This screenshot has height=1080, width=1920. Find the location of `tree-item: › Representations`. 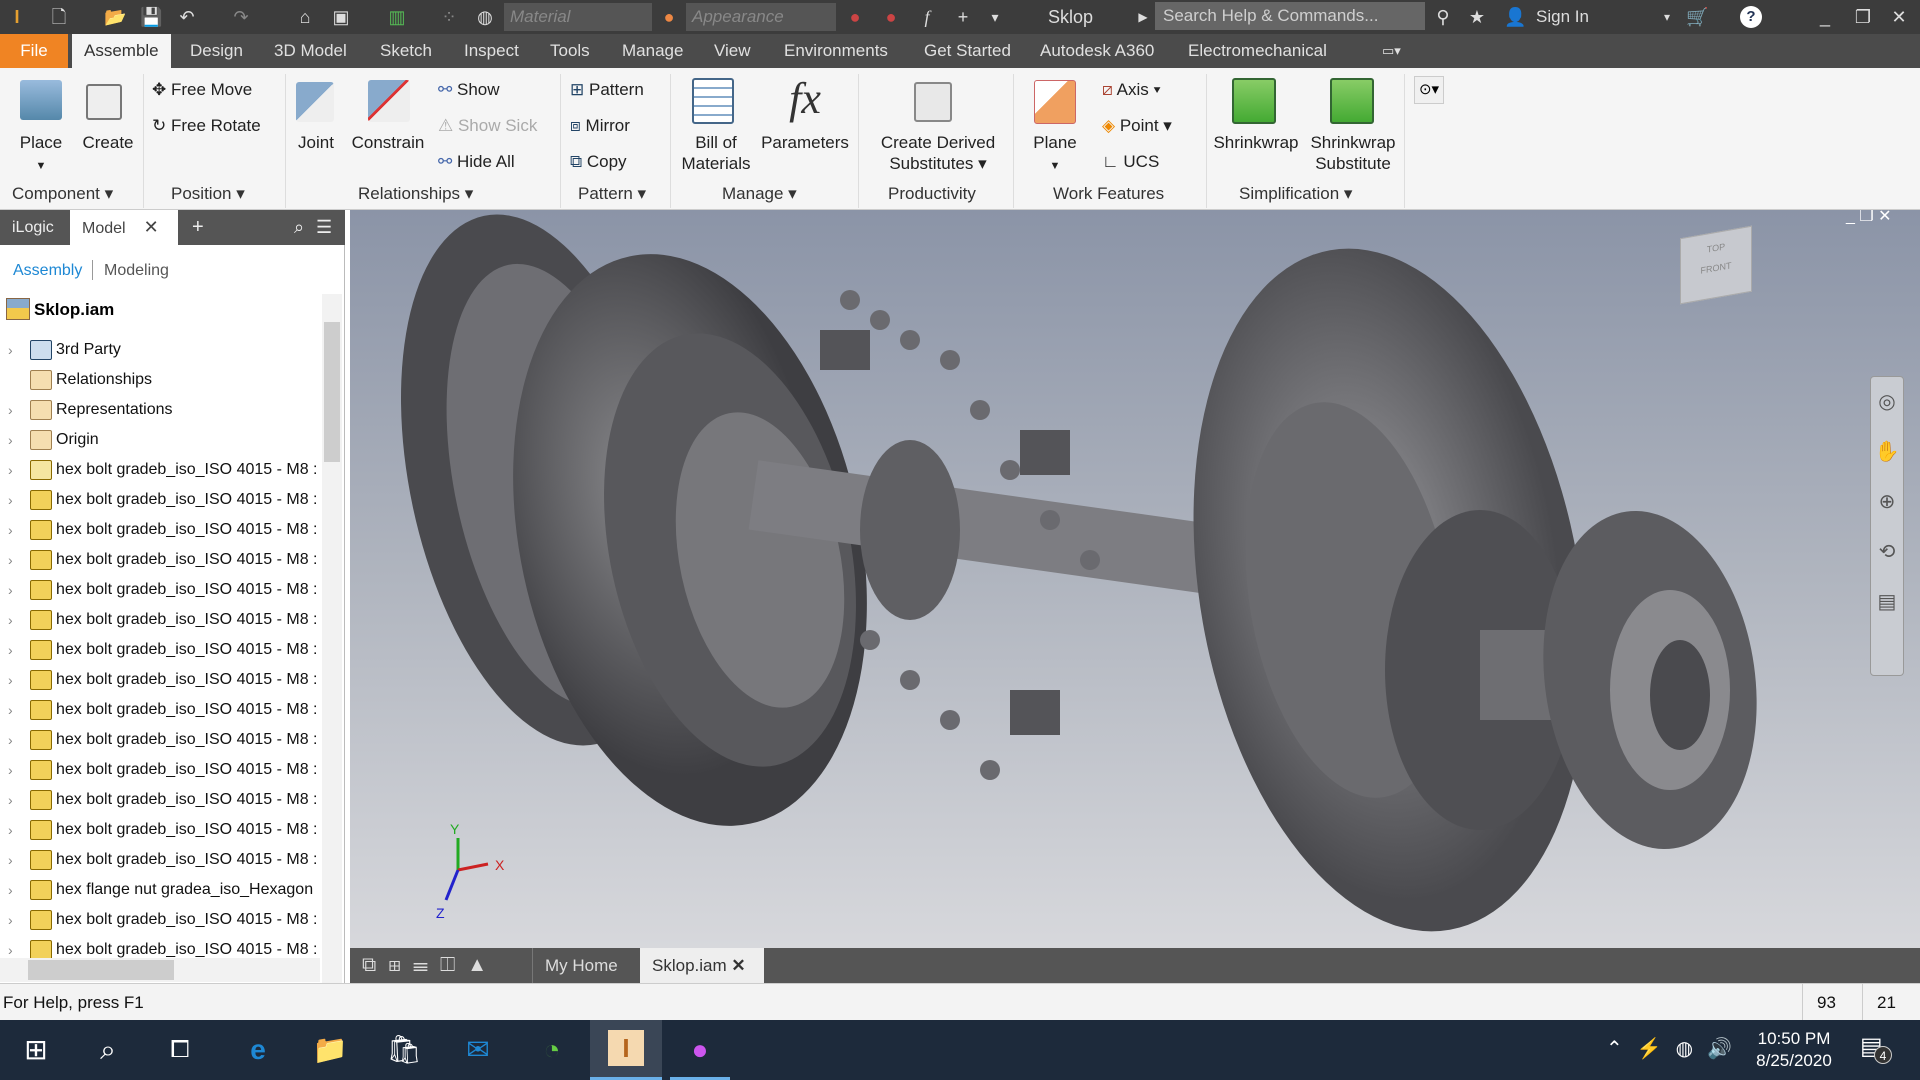

tree-item: › Representations is located at coordinates (160, 410).